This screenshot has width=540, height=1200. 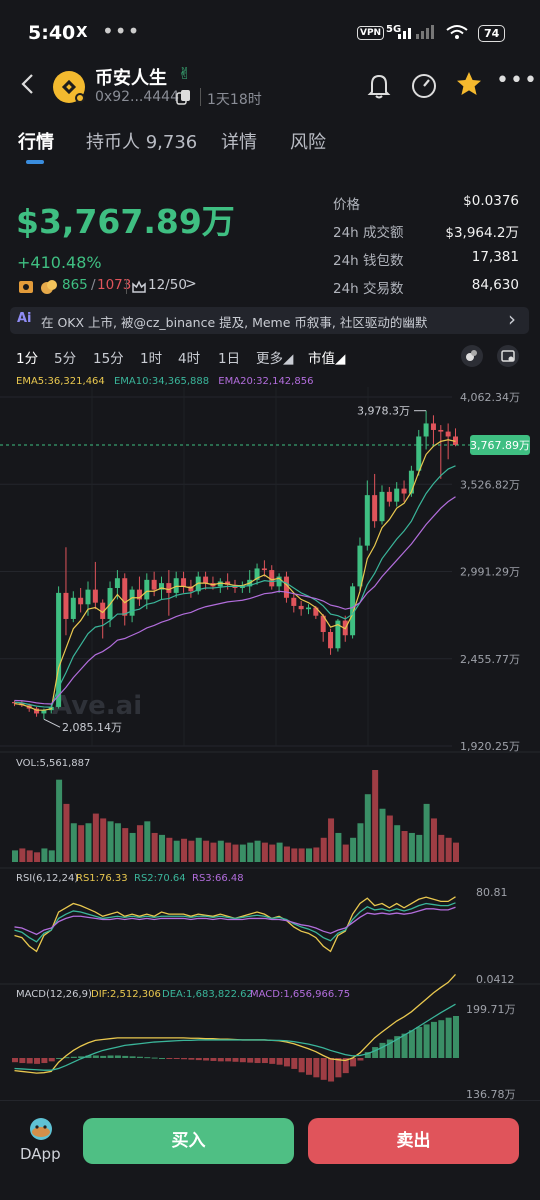 What do you see at coordinates (512, 319) in the screenshot?
I see `chevron-right-icon: ›` at bounding box center [512, 319].